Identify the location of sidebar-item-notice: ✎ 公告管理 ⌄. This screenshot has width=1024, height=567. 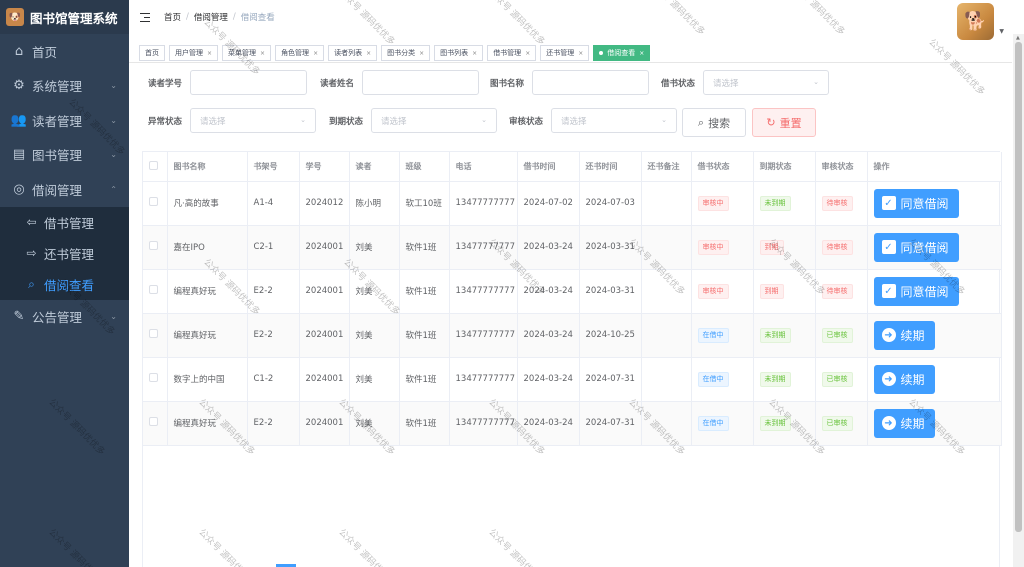
(64, 317).